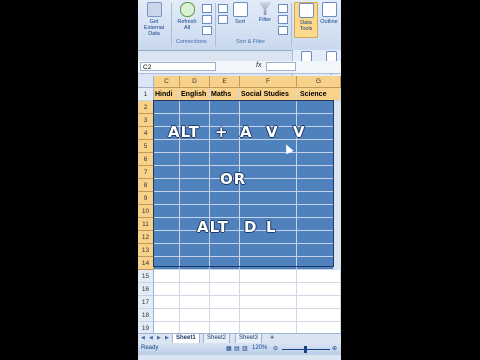 Image resolution: width=480 pixels, height=360 pixels. Describe the element at coordinates (259, 348) in the screenshot. I see `zoom-level: 120%` at that location.